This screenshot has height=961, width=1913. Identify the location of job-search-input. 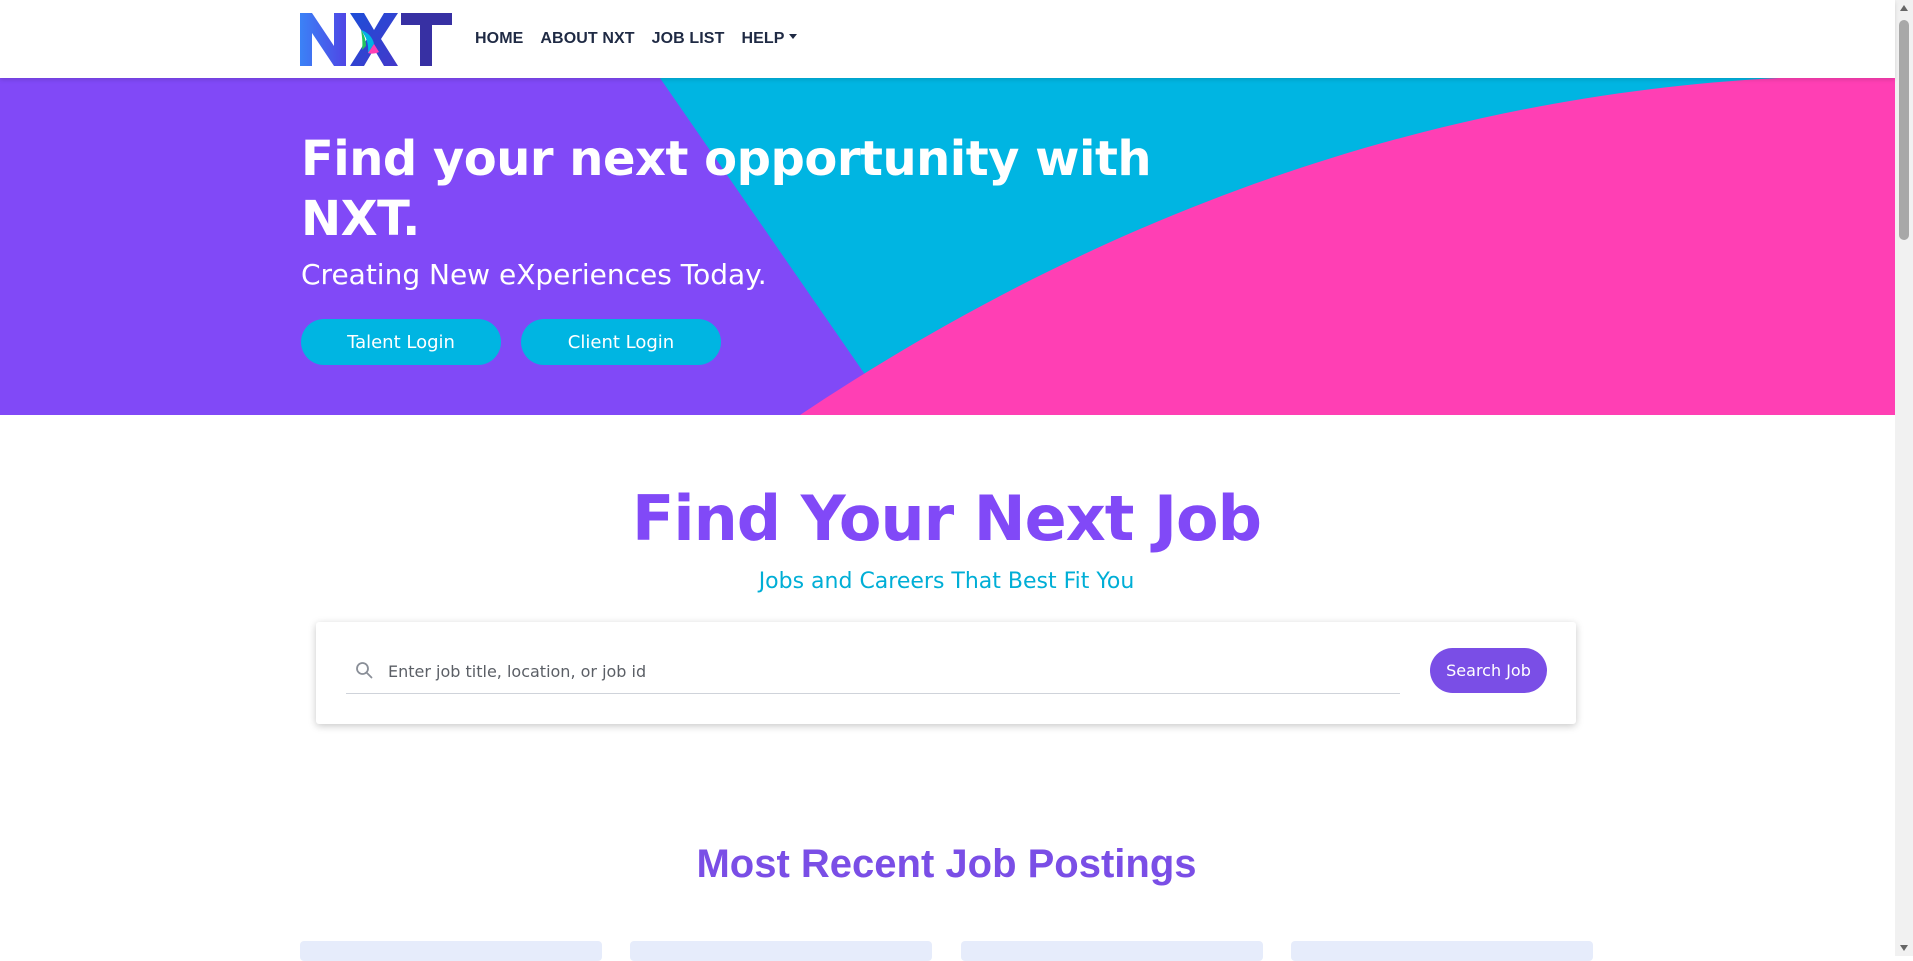
(888, 671).